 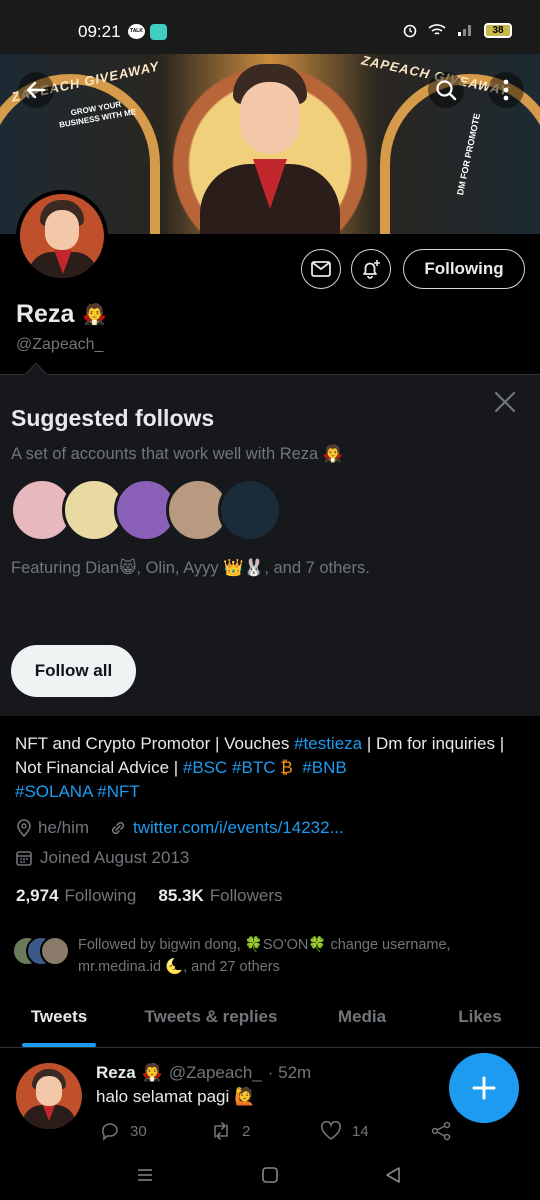 What do you see at coordinates (36, 374) in the screenshot?
I see `card-caret` at bounding box center [36, 374].